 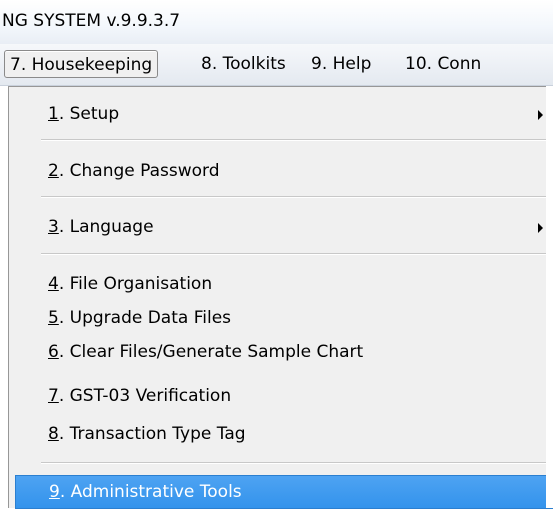 What do you see at coordinates (135, 284) in the screenshot?
I see `menu-item-label: . File Organisation` at bounding box center [135, 284].